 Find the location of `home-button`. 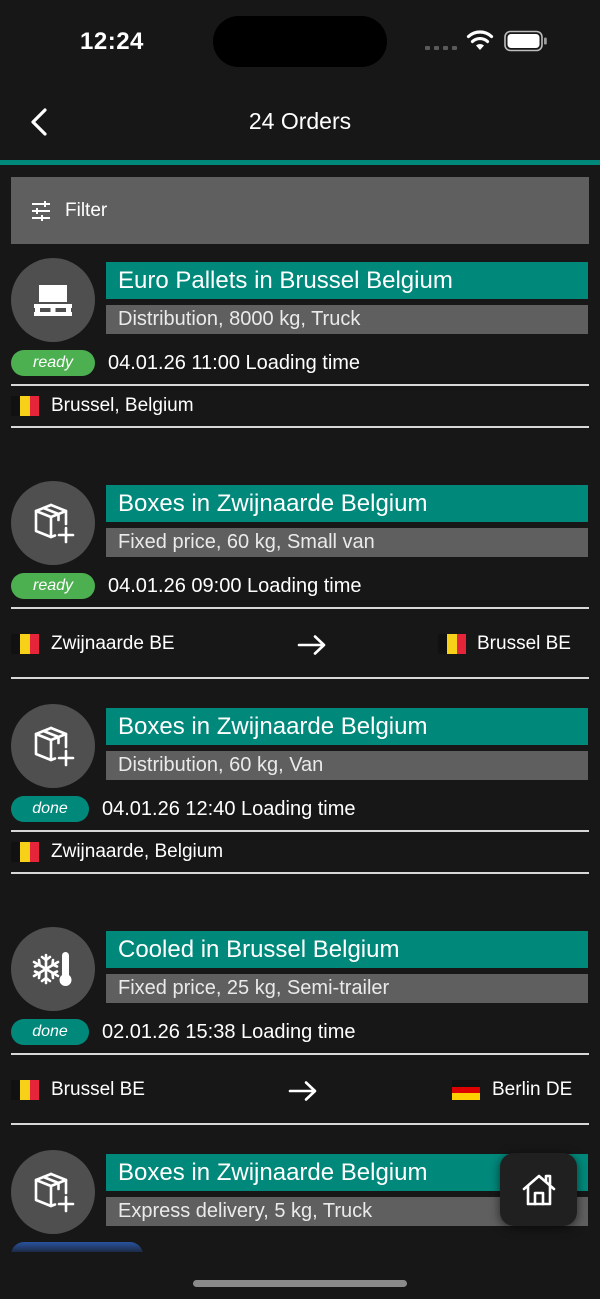

home-button is located at coordinates (538, 1189).